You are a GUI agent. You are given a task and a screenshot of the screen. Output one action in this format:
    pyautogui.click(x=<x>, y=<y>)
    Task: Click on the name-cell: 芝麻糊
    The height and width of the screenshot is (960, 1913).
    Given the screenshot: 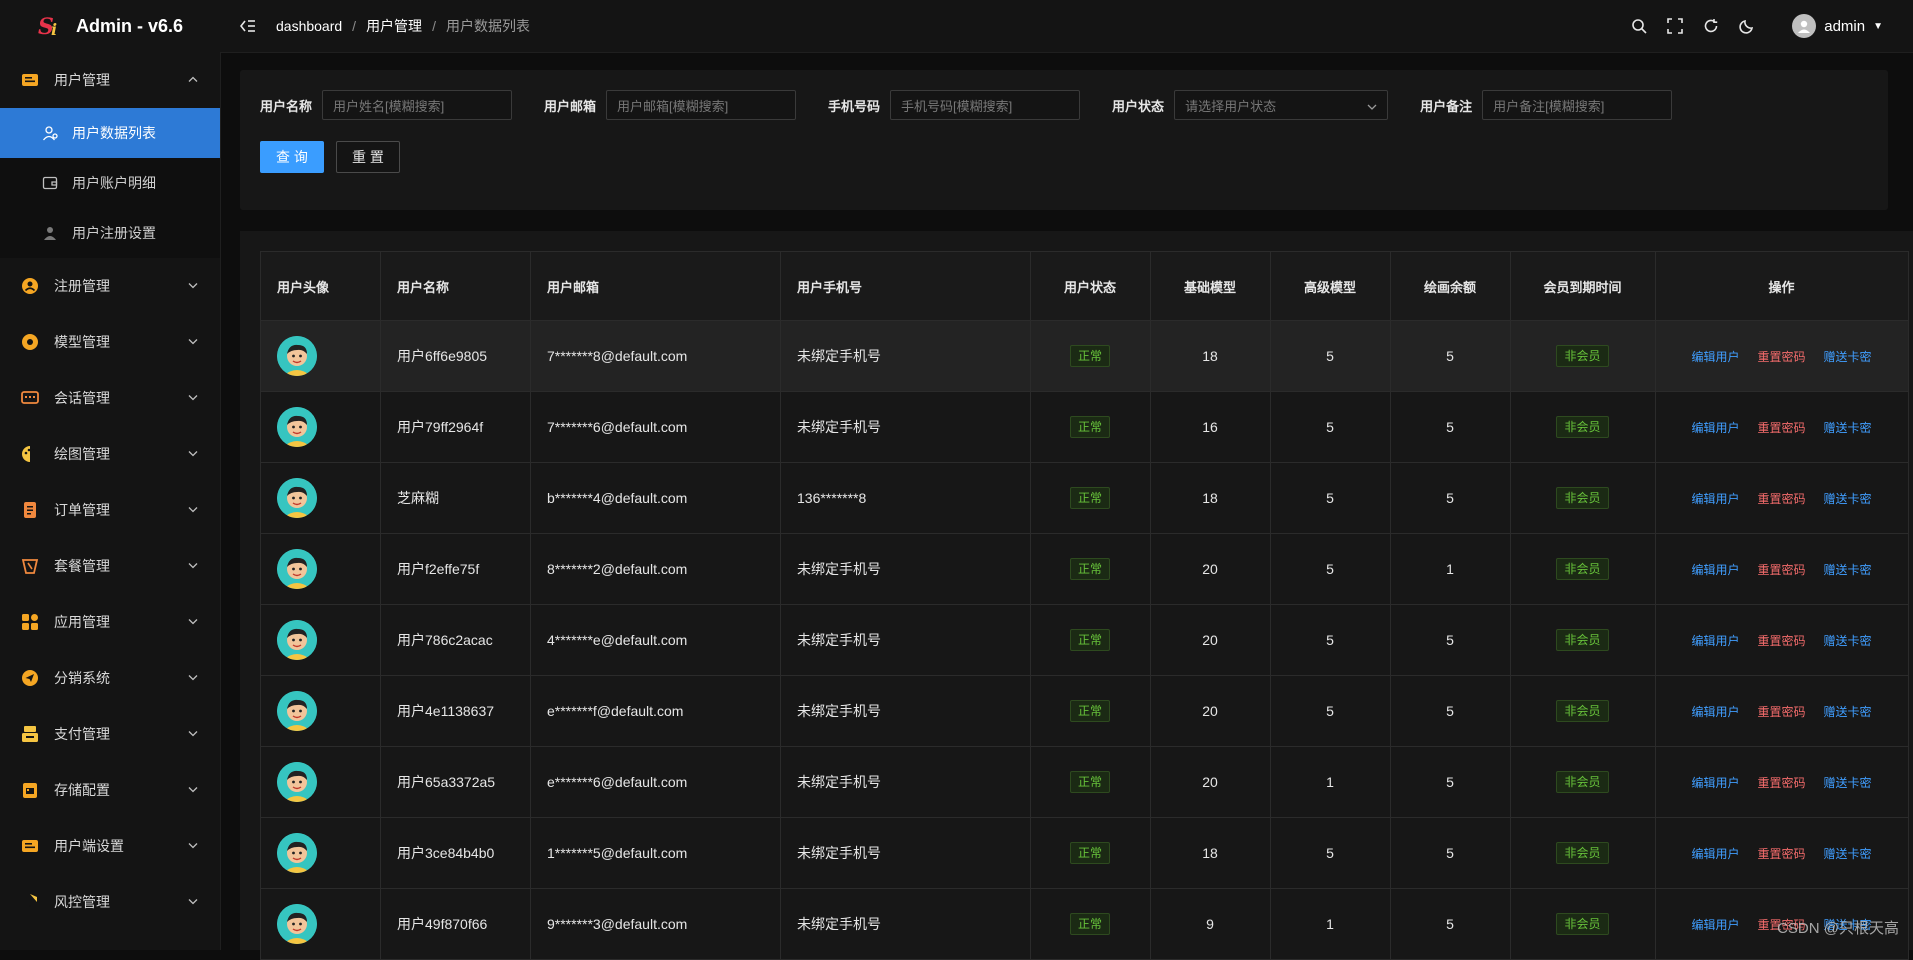 What is the action you would take?
    pyautogui.click(x=455, y=498)
    